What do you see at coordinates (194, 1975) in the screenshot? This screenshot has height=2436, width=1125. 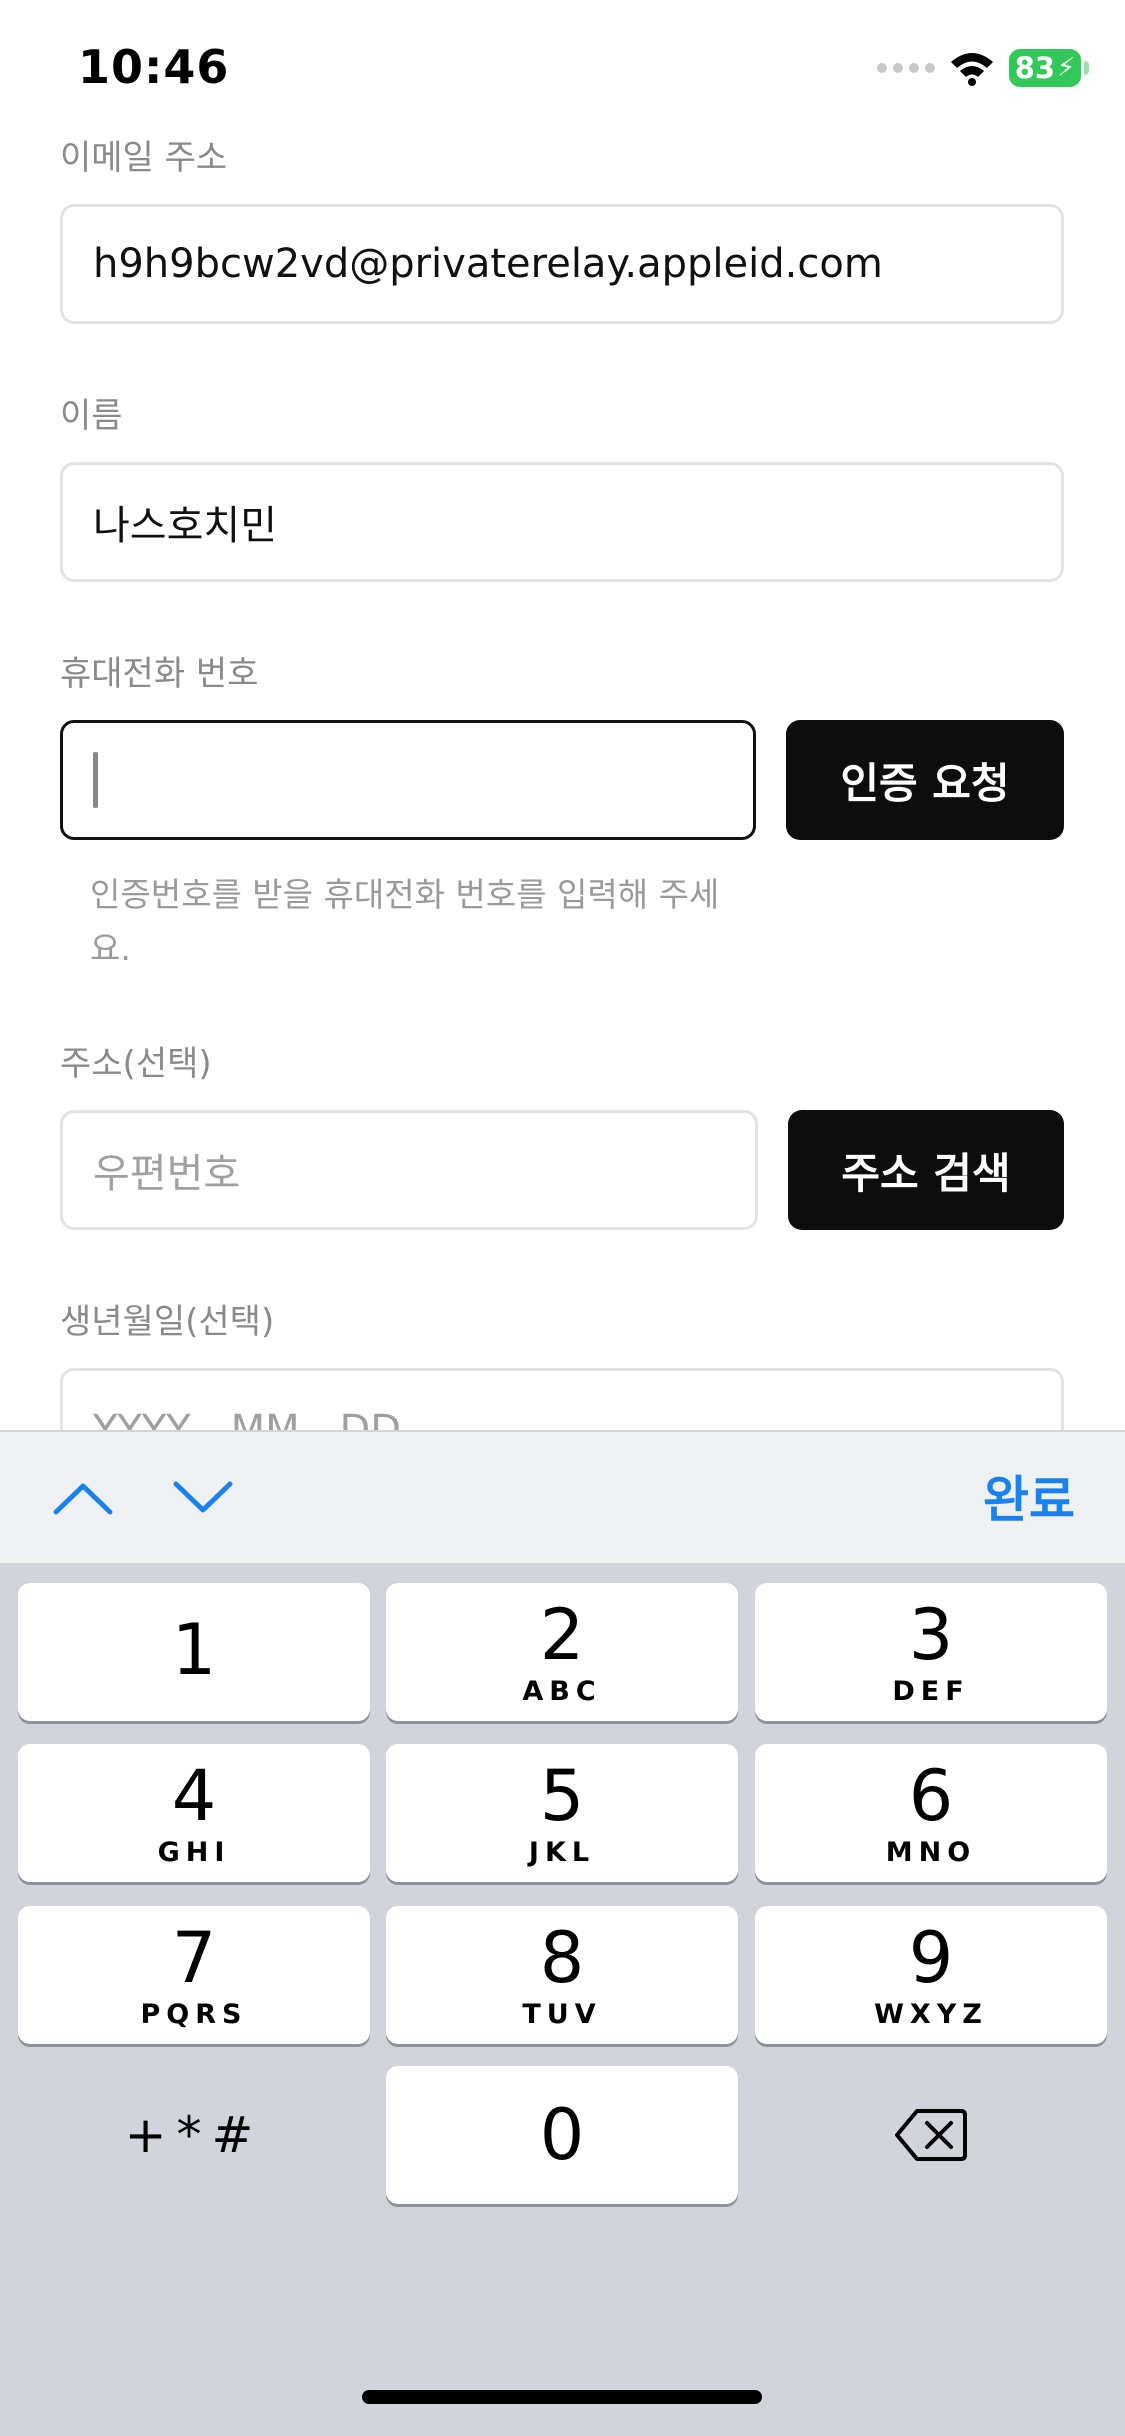 I see `key-7: 7 PQRS` at bounding box center [194, 1975].